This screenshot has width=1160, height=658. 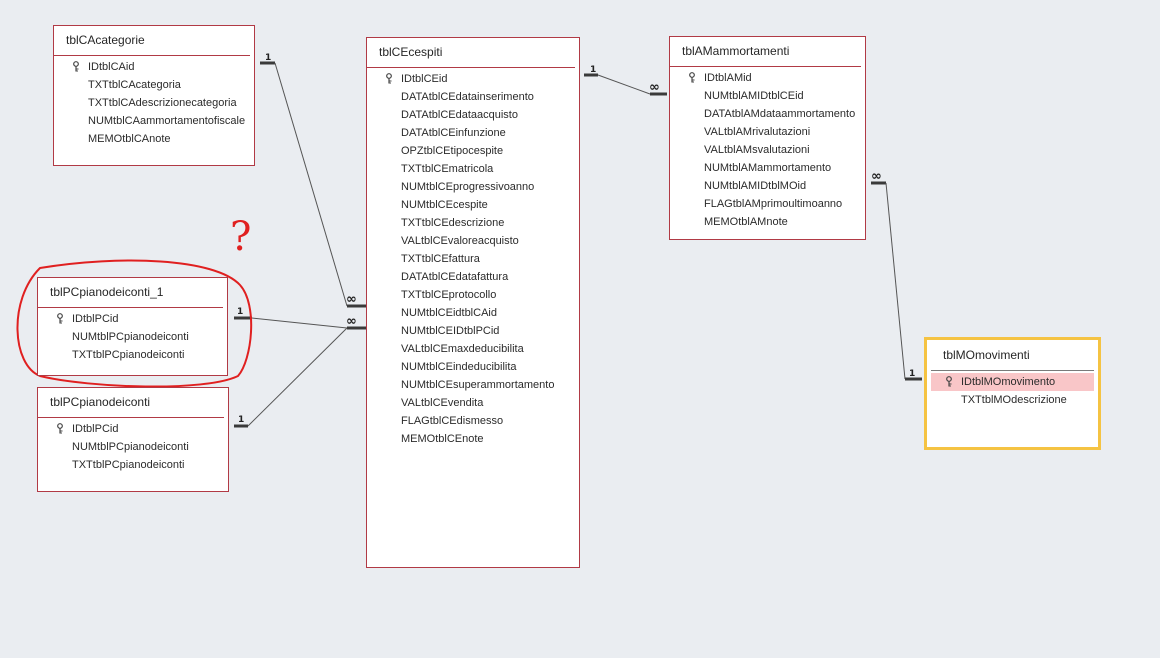 What do you see at coordinates (152, 41) in the screenshot?
I see `table-title: tblCAcategorie` at bounding box center [152, 41].